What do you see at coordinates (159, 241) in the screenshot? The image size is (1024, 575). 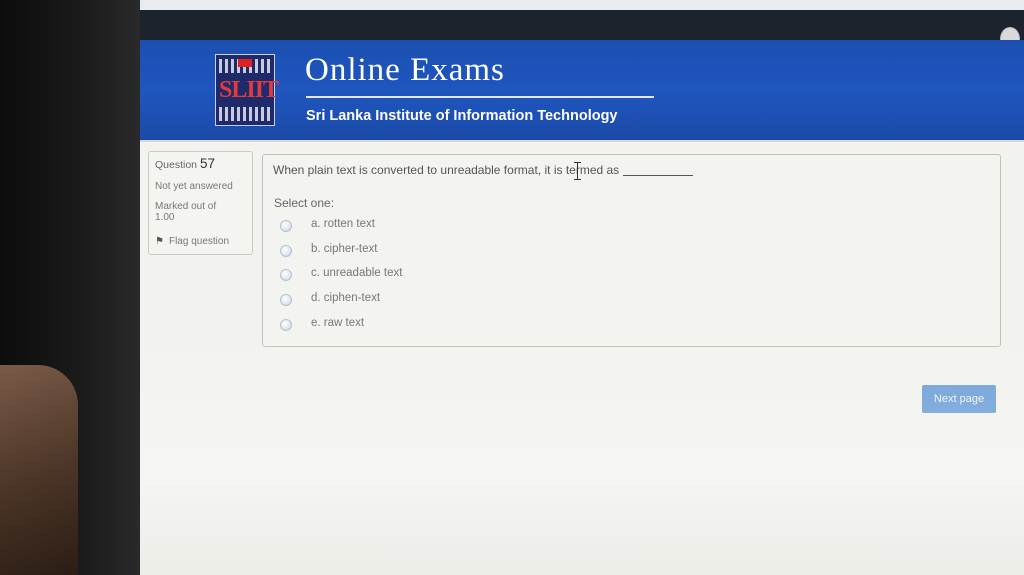 I see `flag-icon: ⚑` at bounding box center [159, 241].